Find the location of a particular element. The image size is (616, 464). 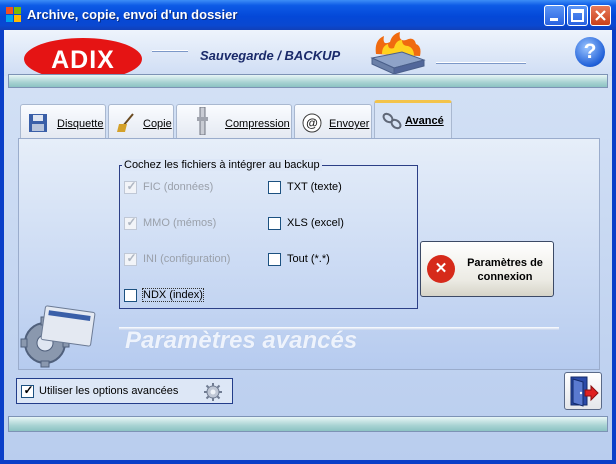

settings-gear-illustration is located at coordinates (58, 336).